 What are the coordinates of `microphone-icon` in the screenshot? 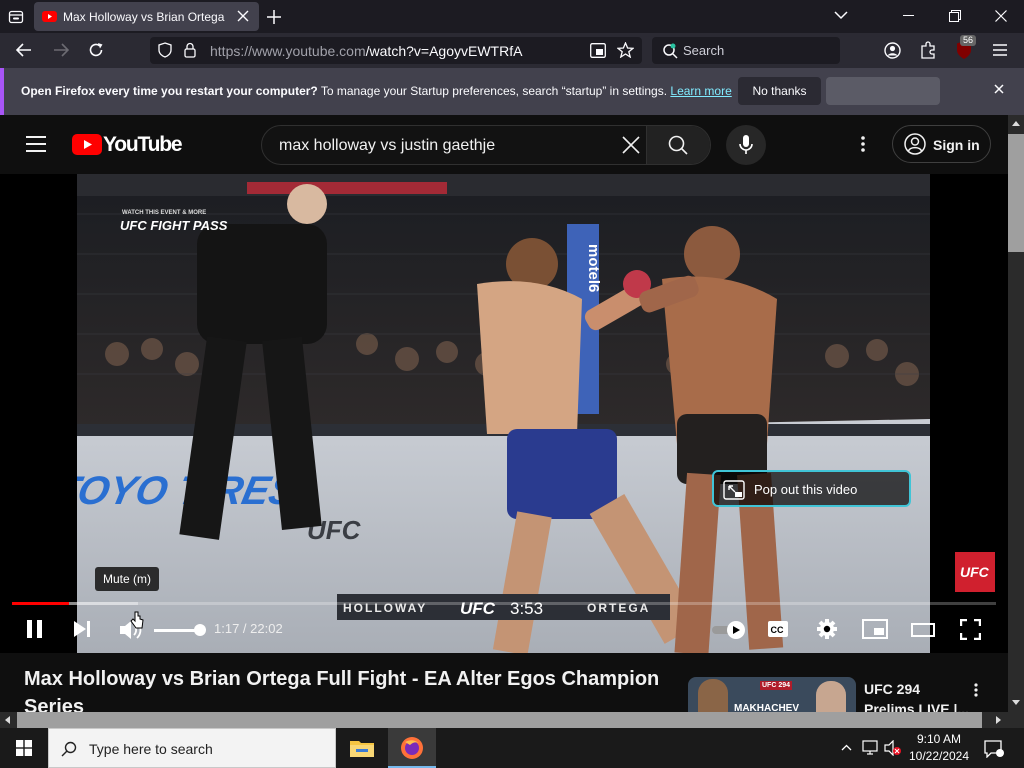 It's located at (746, 144).